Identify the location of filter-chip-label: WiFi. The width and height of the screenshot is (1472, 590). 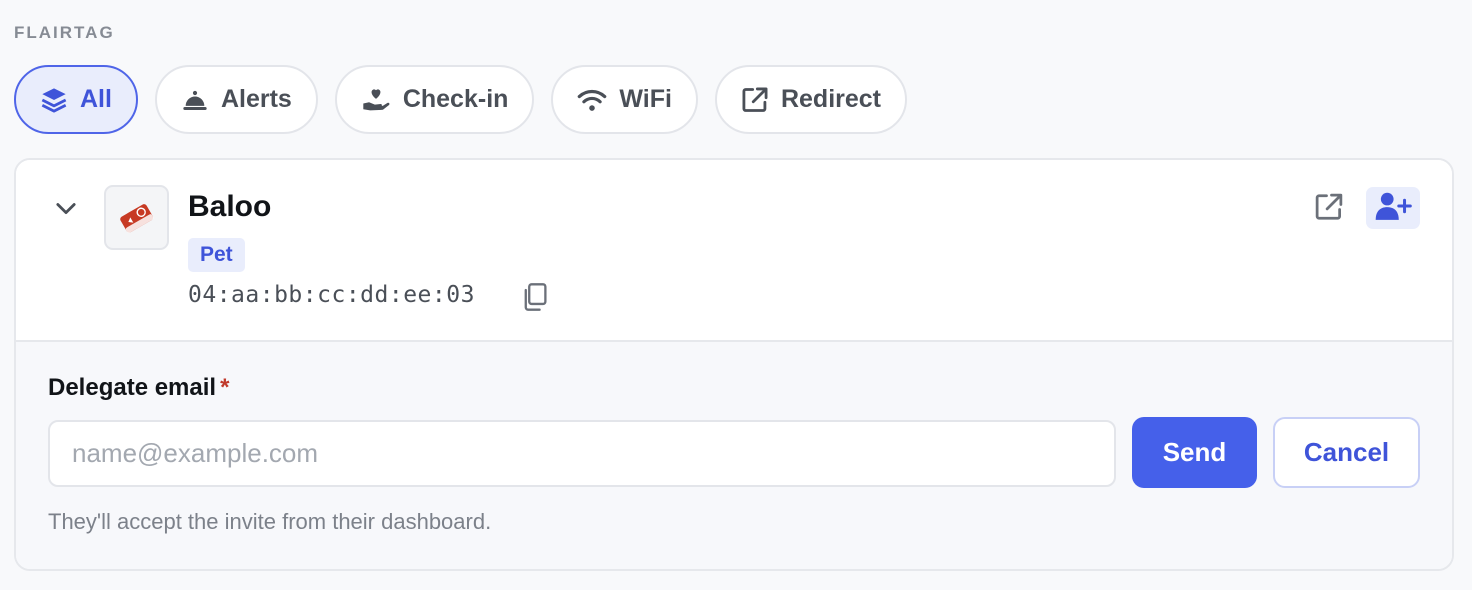
(645, 99).